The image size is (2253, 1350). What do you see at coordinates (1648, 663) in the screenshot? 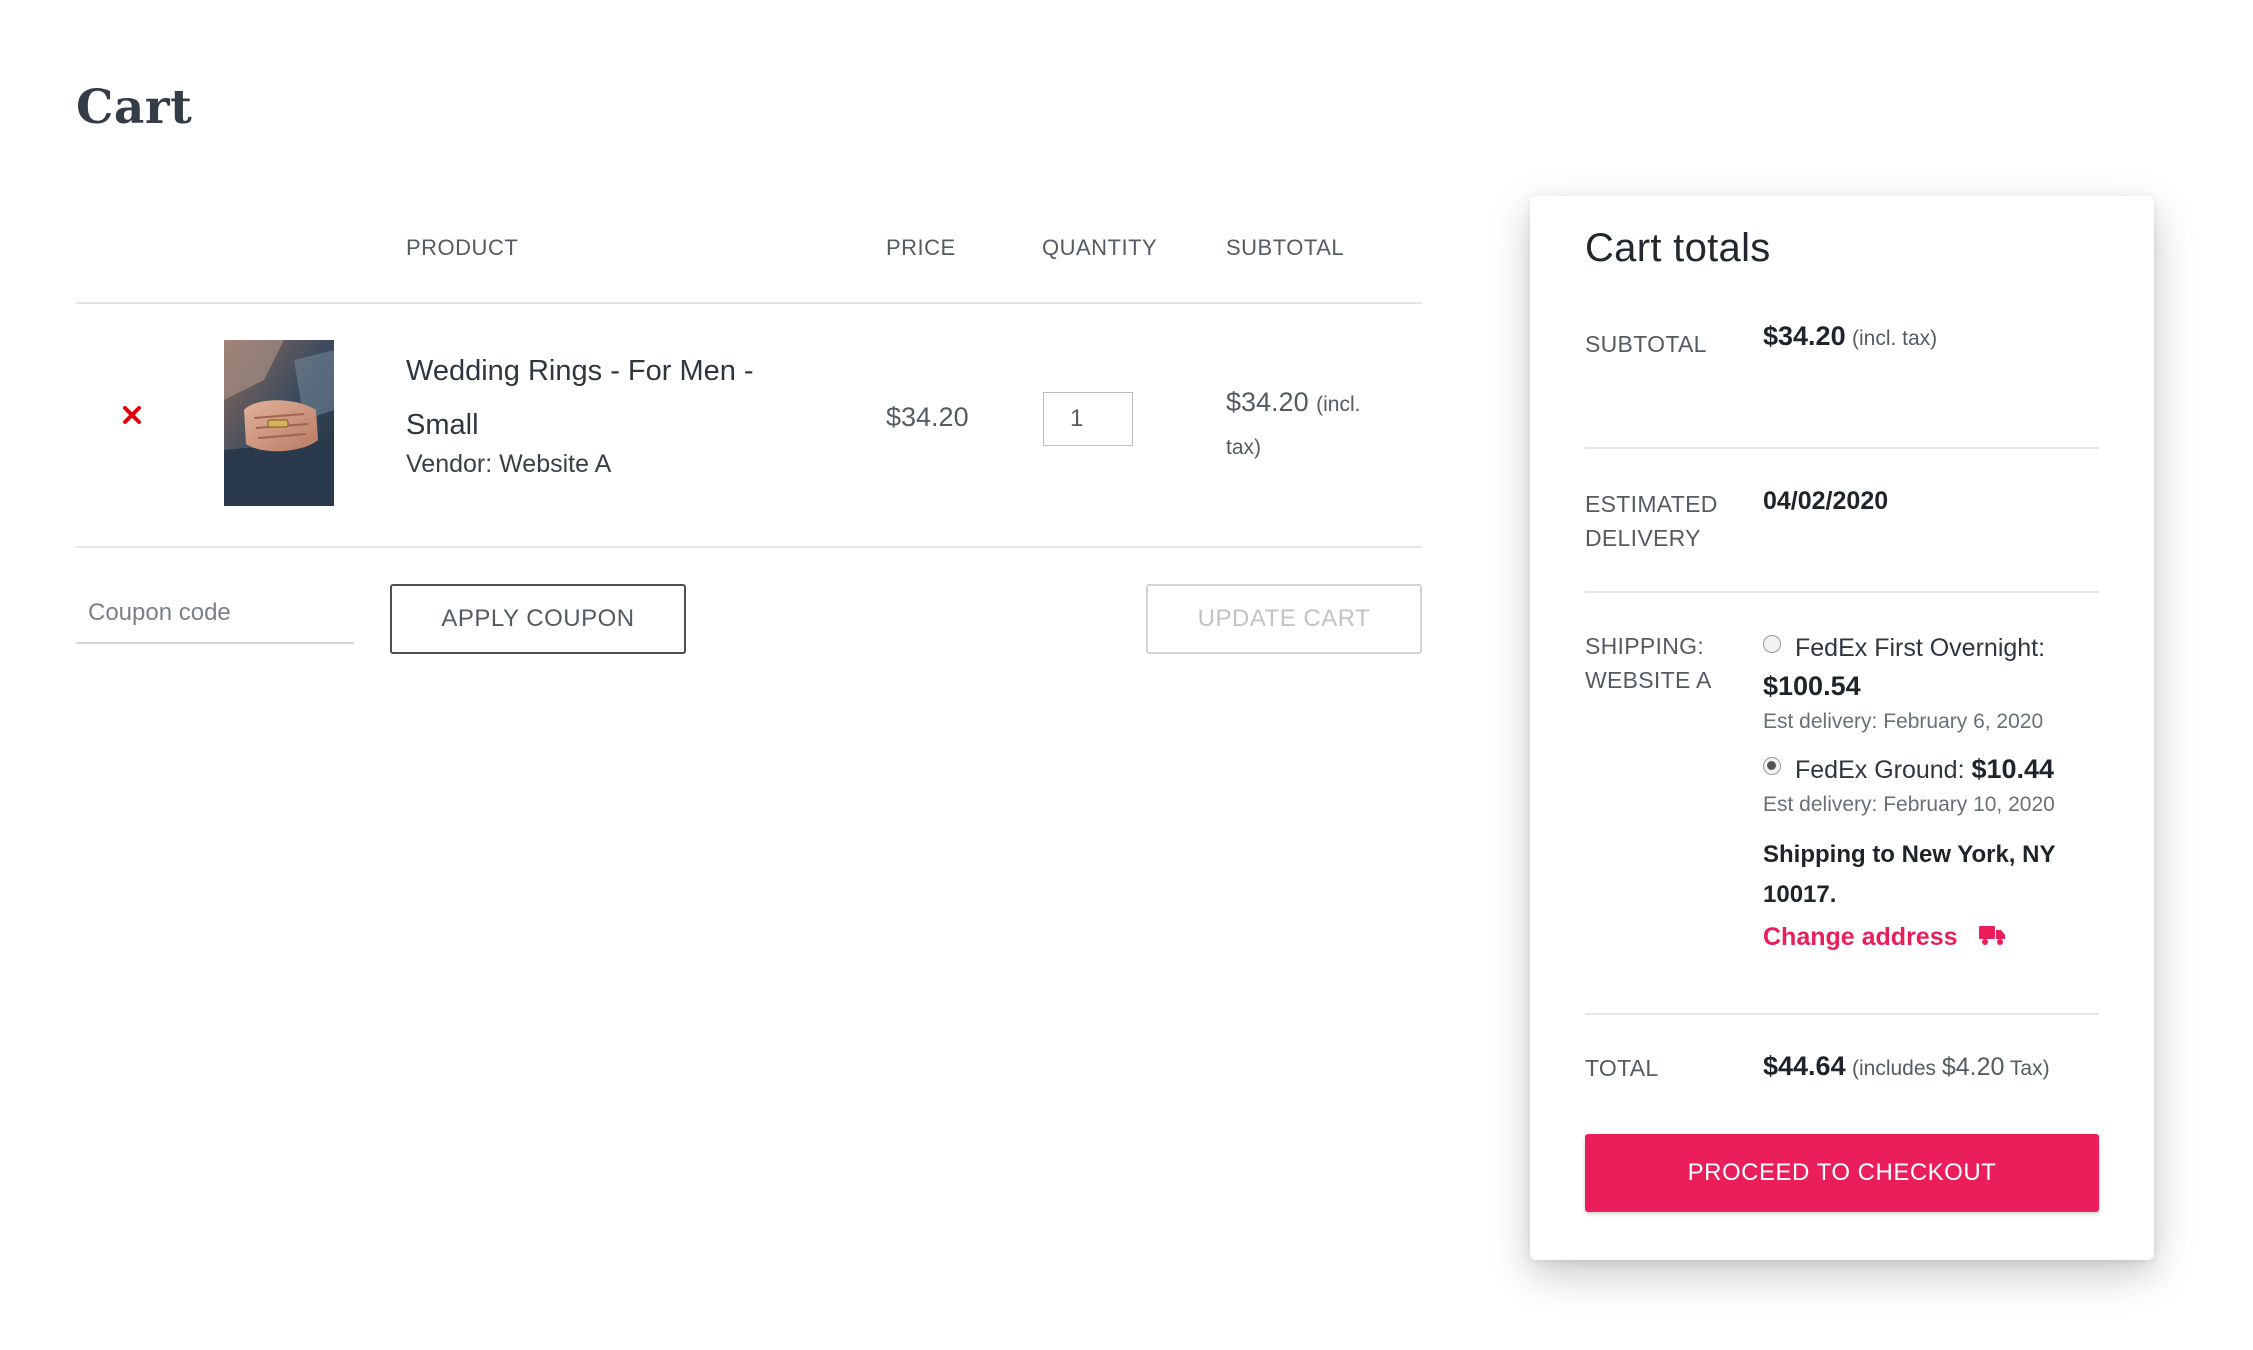
I see `shipping-label: SHIPPING: WEBSITE A` at bounding box center [1648, 663].